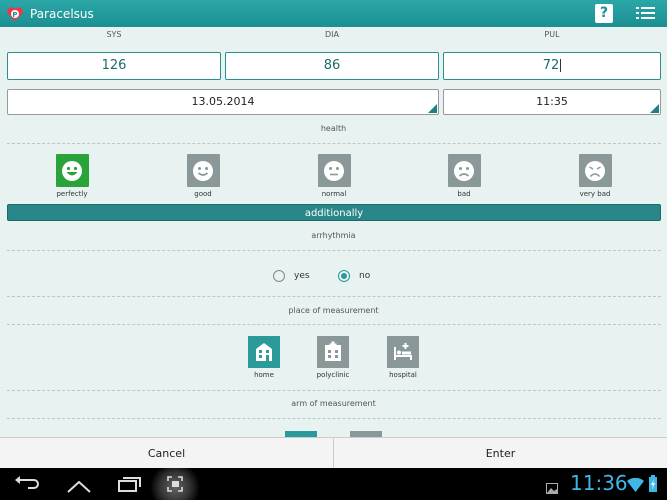 The height and width of the screenshot is (500, 667). Describe the element at coordinates (464, 194) in the screenshot. I see `health-label: bad` at that location.